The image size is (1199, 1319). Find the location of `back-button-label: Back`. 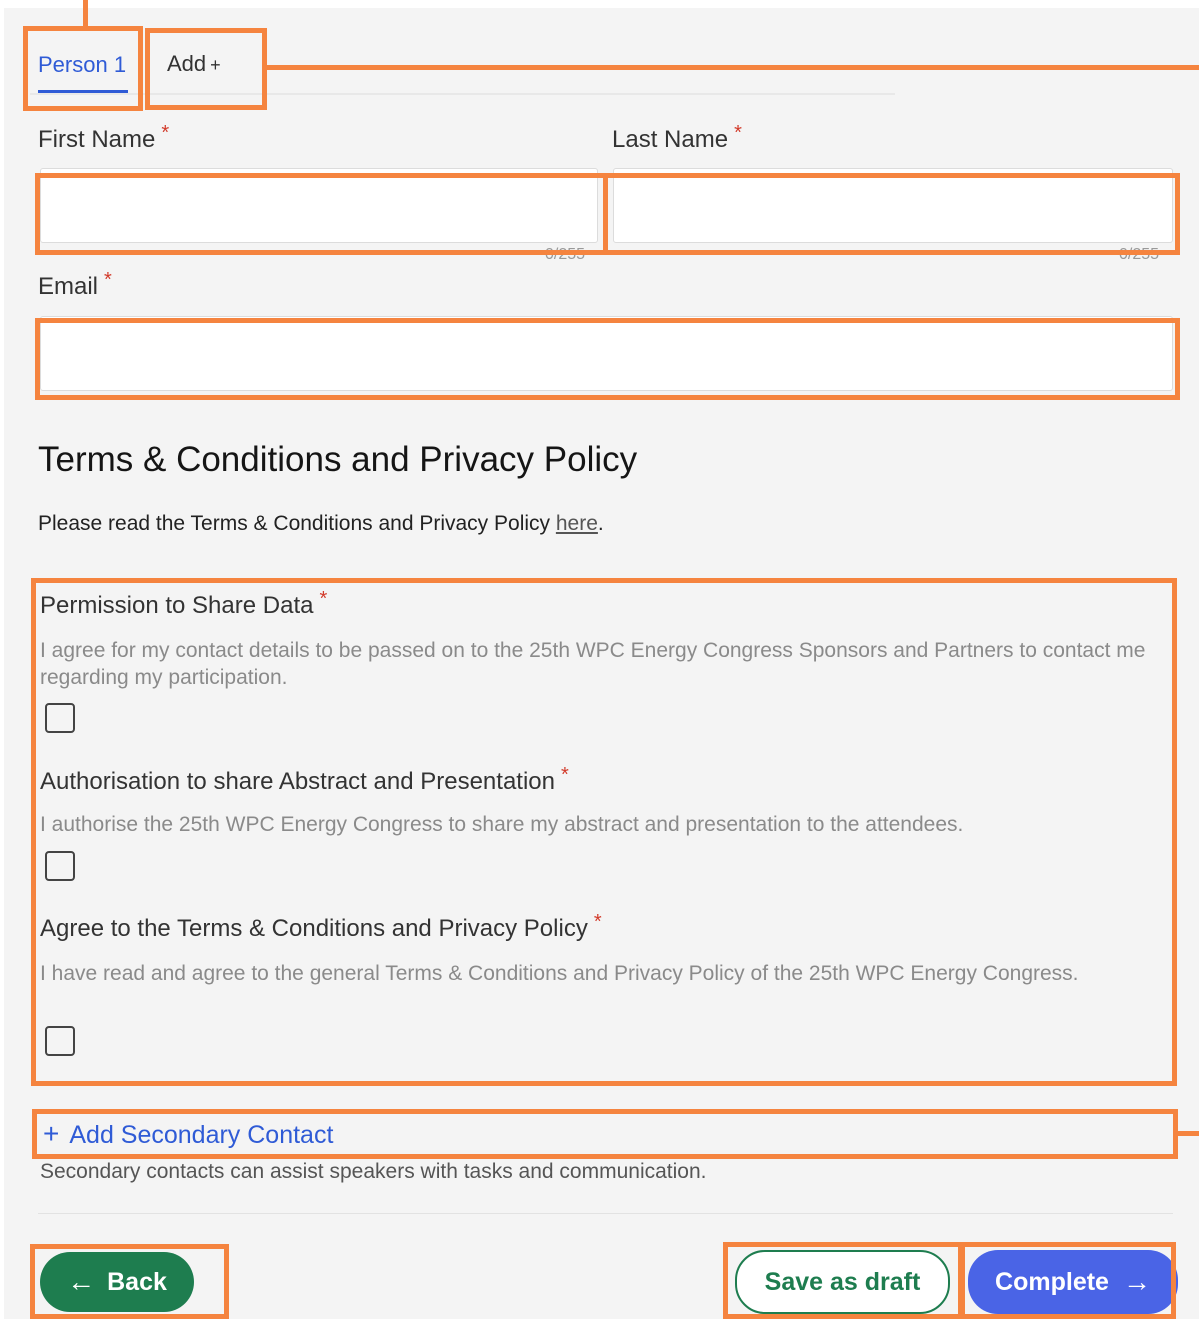

back-button-label: Back is located at coordinates (137, 1281).